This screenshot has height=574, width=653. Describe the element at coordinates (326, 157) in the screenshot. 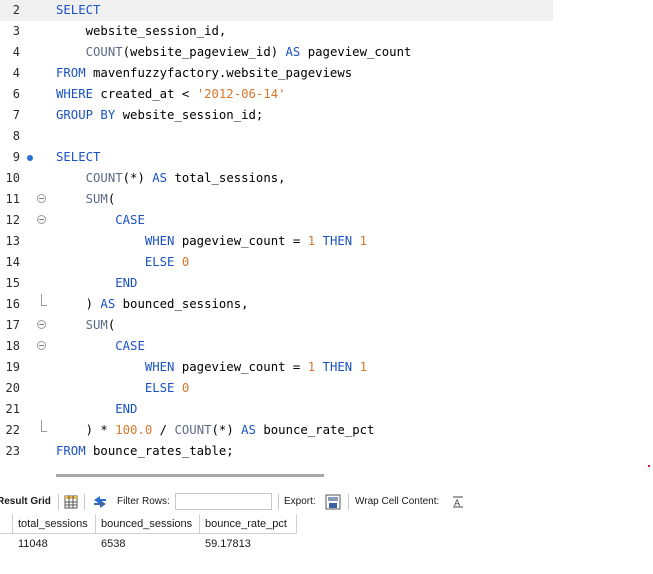

I see `code-line: 9 SELECT` at that location.